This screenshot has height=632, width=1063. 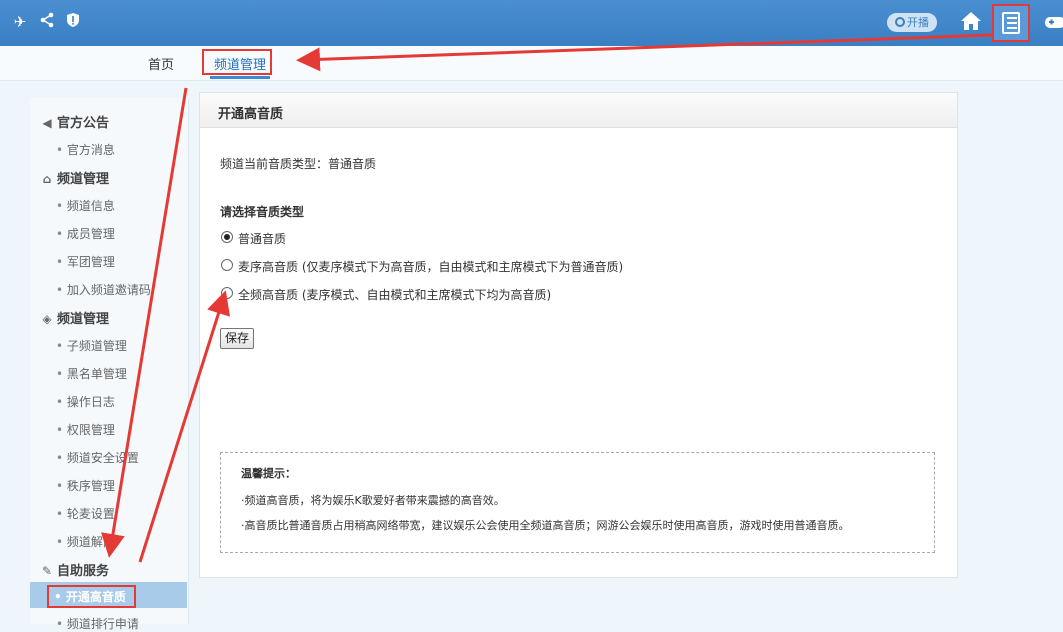 What do you see at coordinates (161, 63) in the screenshot?
I see `tab-home: 首页` at bounding box center [161, 63].